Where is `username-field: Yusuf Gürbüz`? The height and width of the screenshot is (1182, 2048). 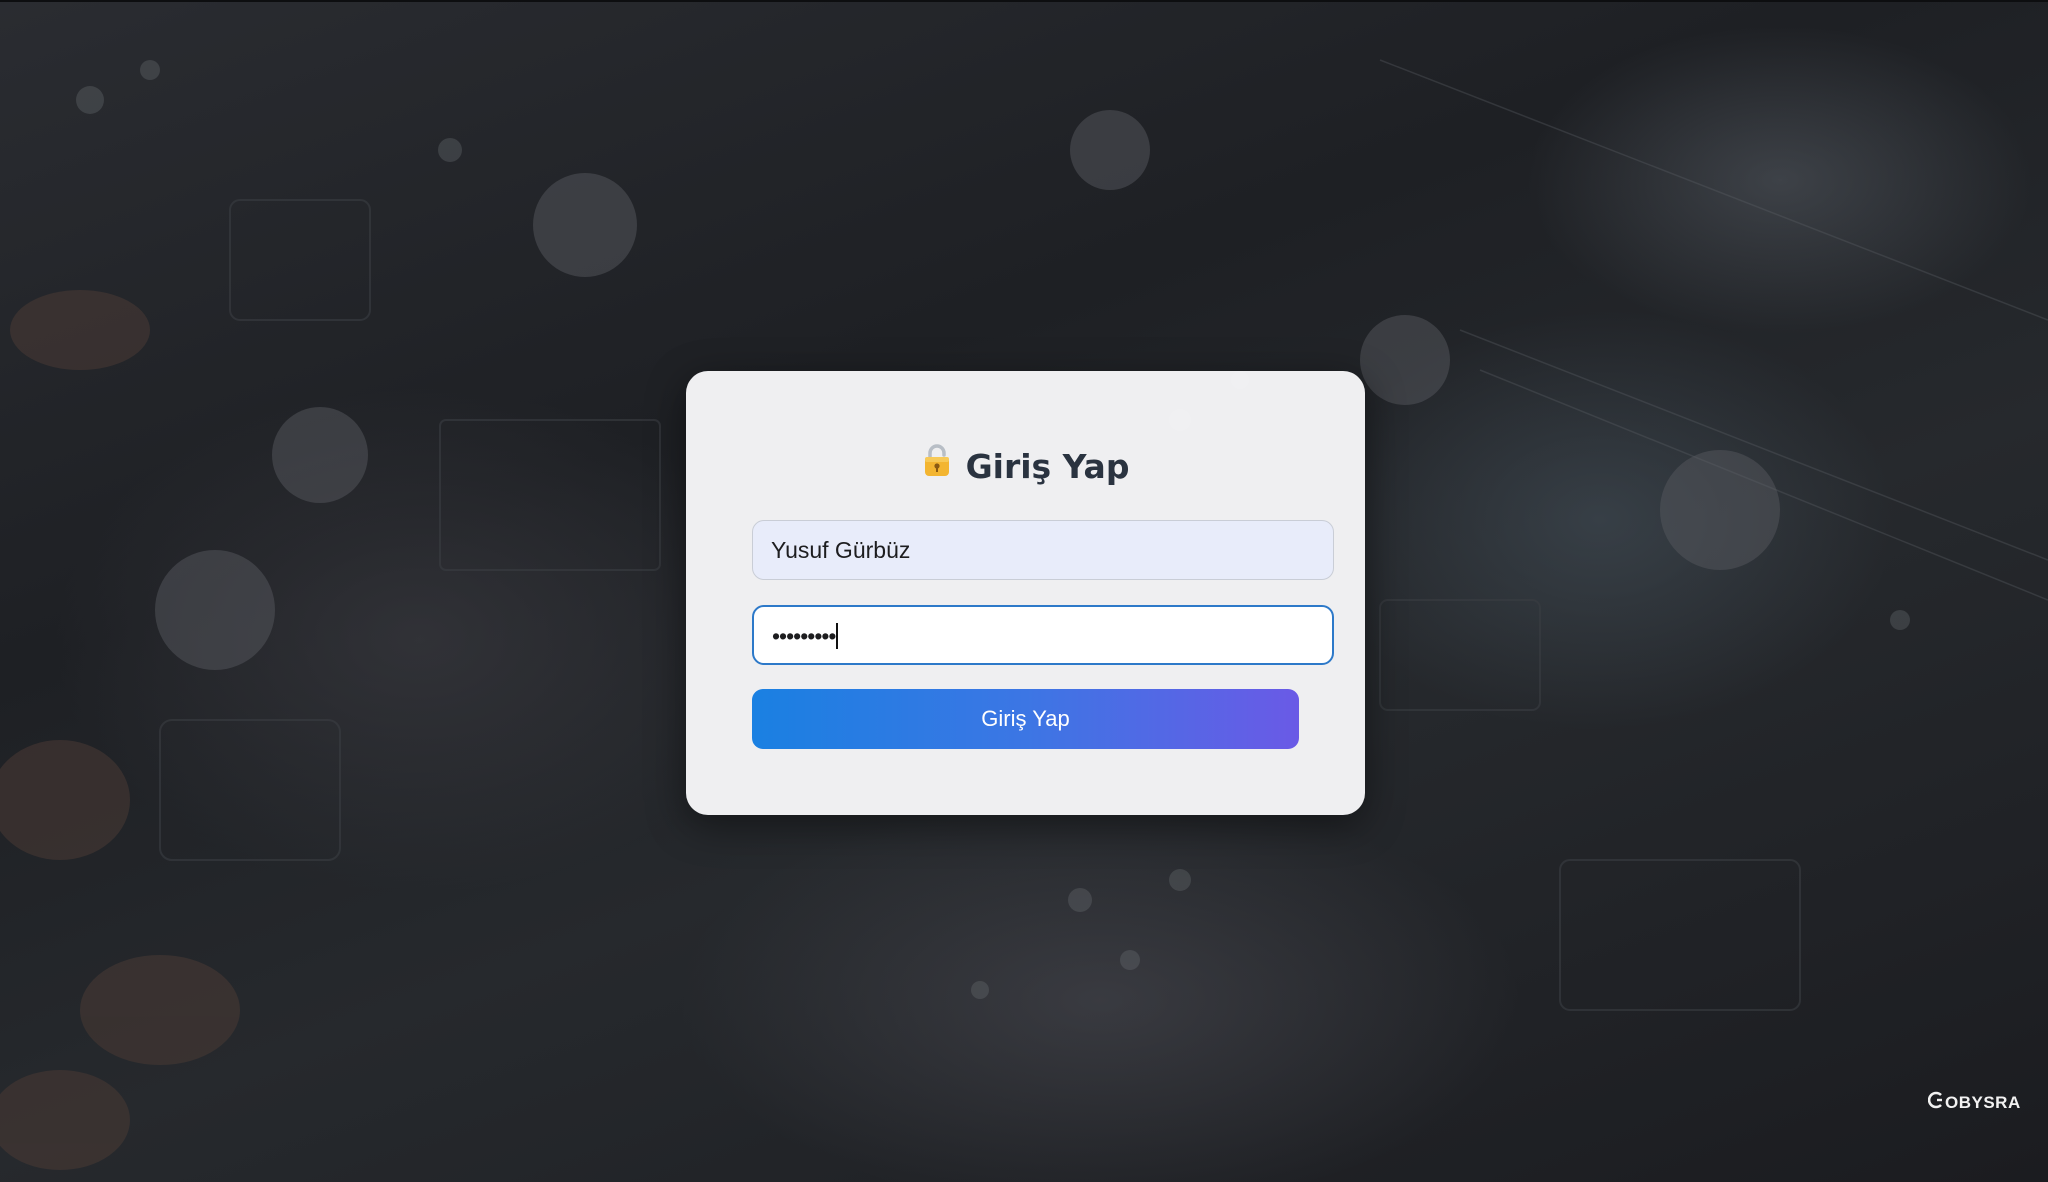
username-field: Yusuf Gürbüz is located at coordinates (1043, 550).